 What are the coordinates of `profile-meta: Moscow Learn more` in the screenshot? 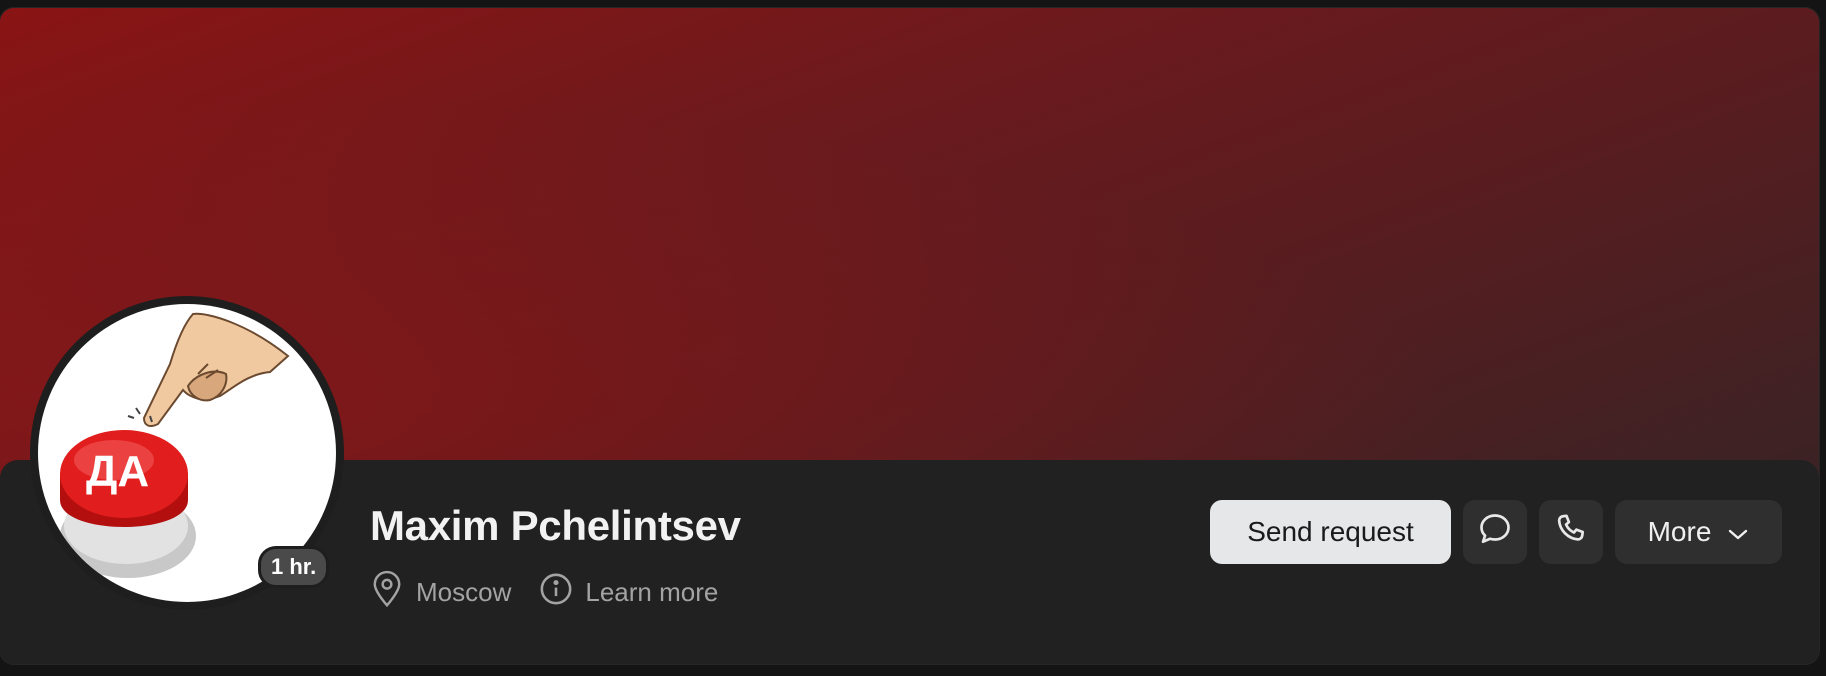 It's located at (544, 592).